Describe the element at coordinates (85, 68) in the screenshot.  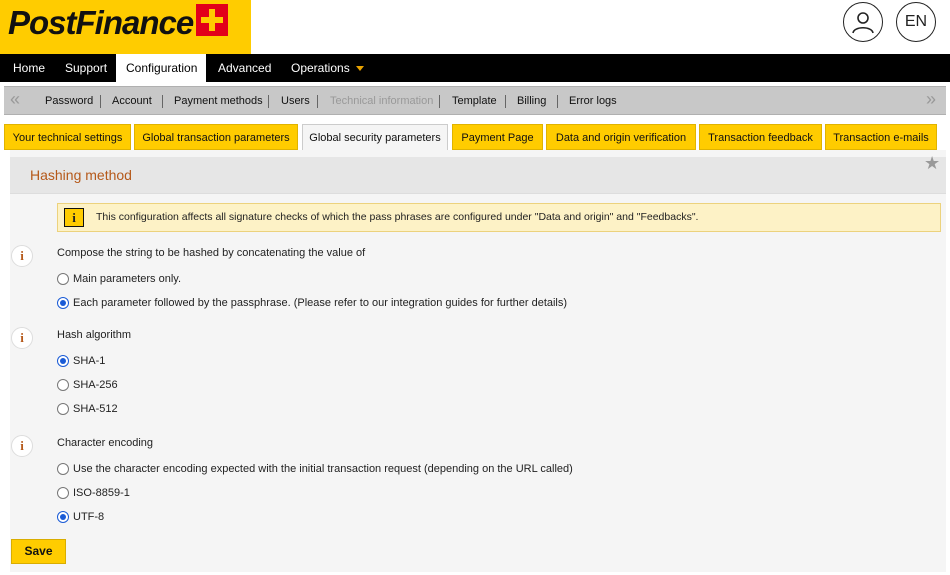
I see `nav-item-support: Support` at that location.